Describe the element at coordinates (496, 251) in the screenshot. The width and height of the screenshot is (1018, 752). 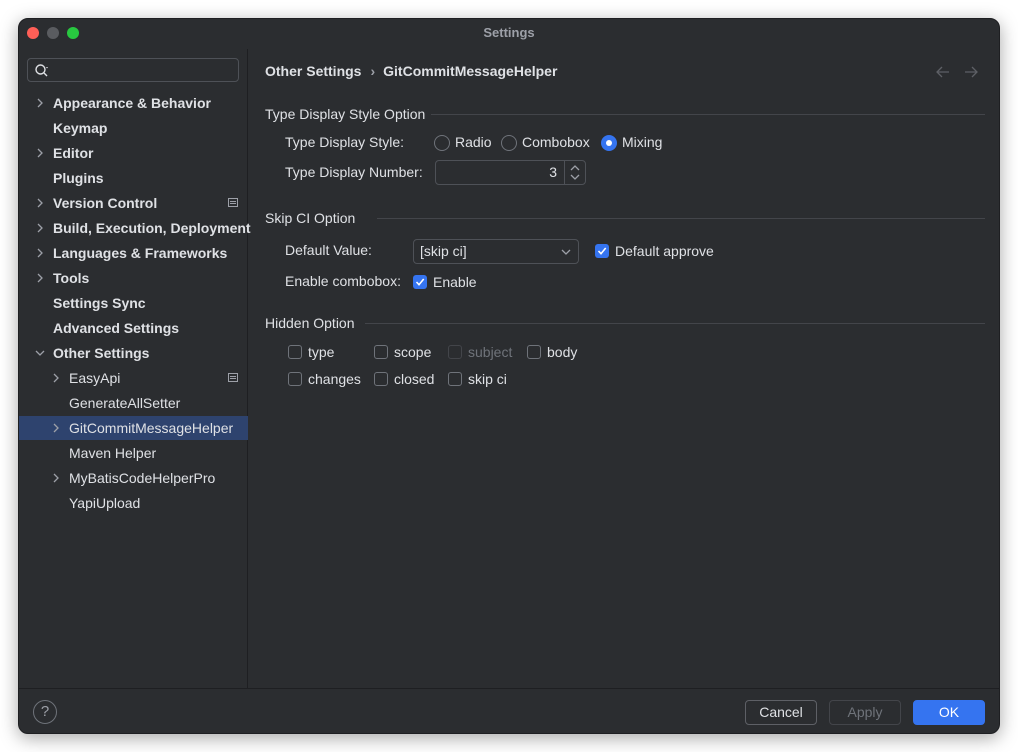
I see `default-value-dropdown: [skip ci]` at that location.